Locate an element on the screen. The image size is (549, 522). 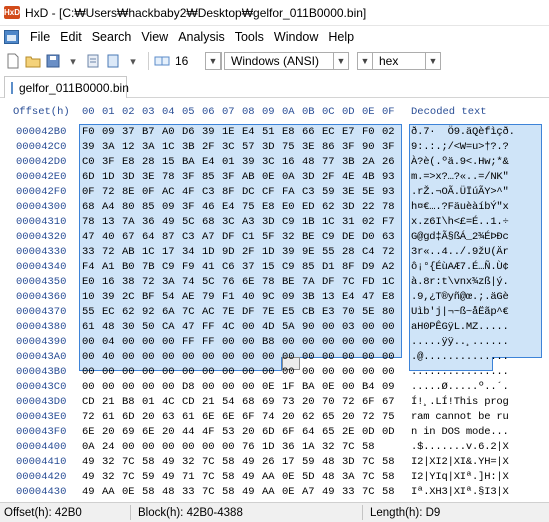
hex-byte: 58 is located at coordinates (230, 477).